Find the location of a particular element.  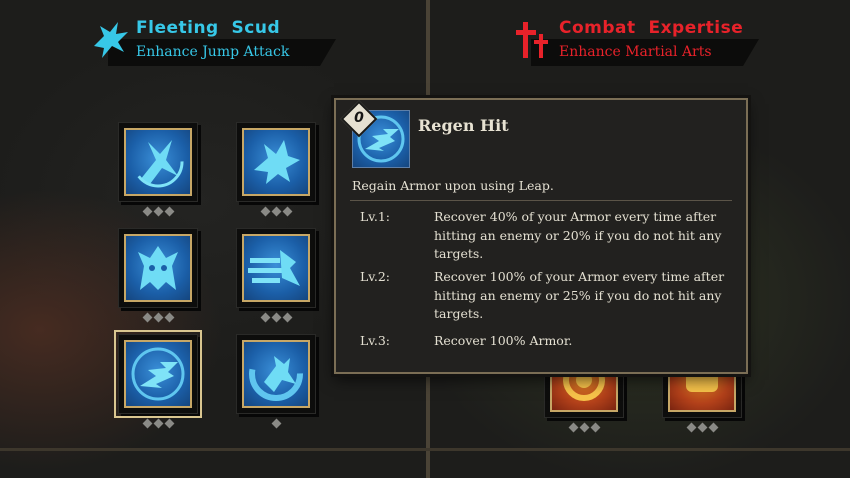

dash-strike-icon is located at coordinates (276, 268).